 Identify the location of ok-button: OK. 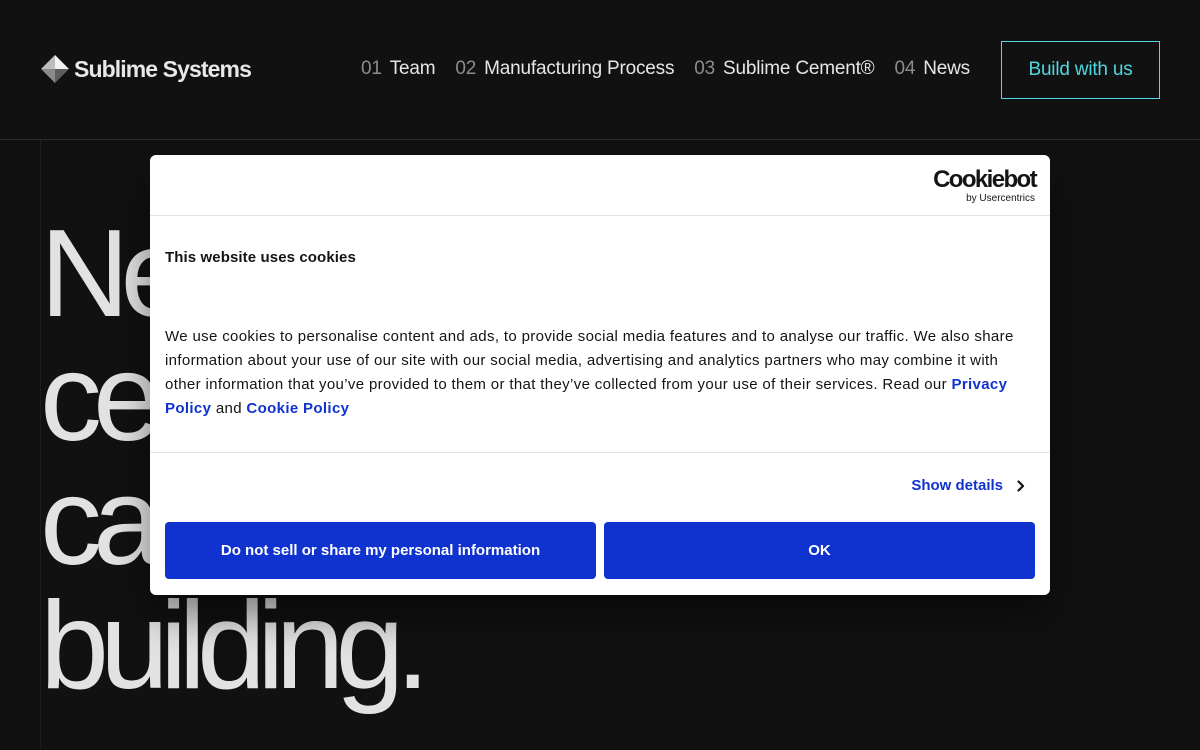
(819, 550).